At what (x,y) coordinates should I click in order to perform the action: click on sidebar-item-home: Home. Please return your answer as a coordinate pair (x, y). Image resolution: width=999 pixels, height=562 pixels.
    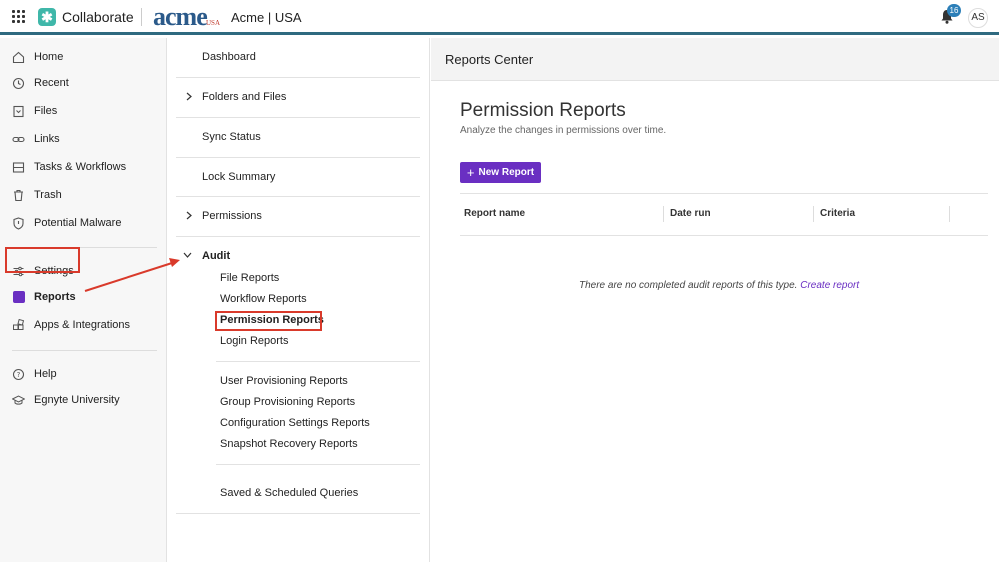
    Looking at the image, I should click on (37, 57).